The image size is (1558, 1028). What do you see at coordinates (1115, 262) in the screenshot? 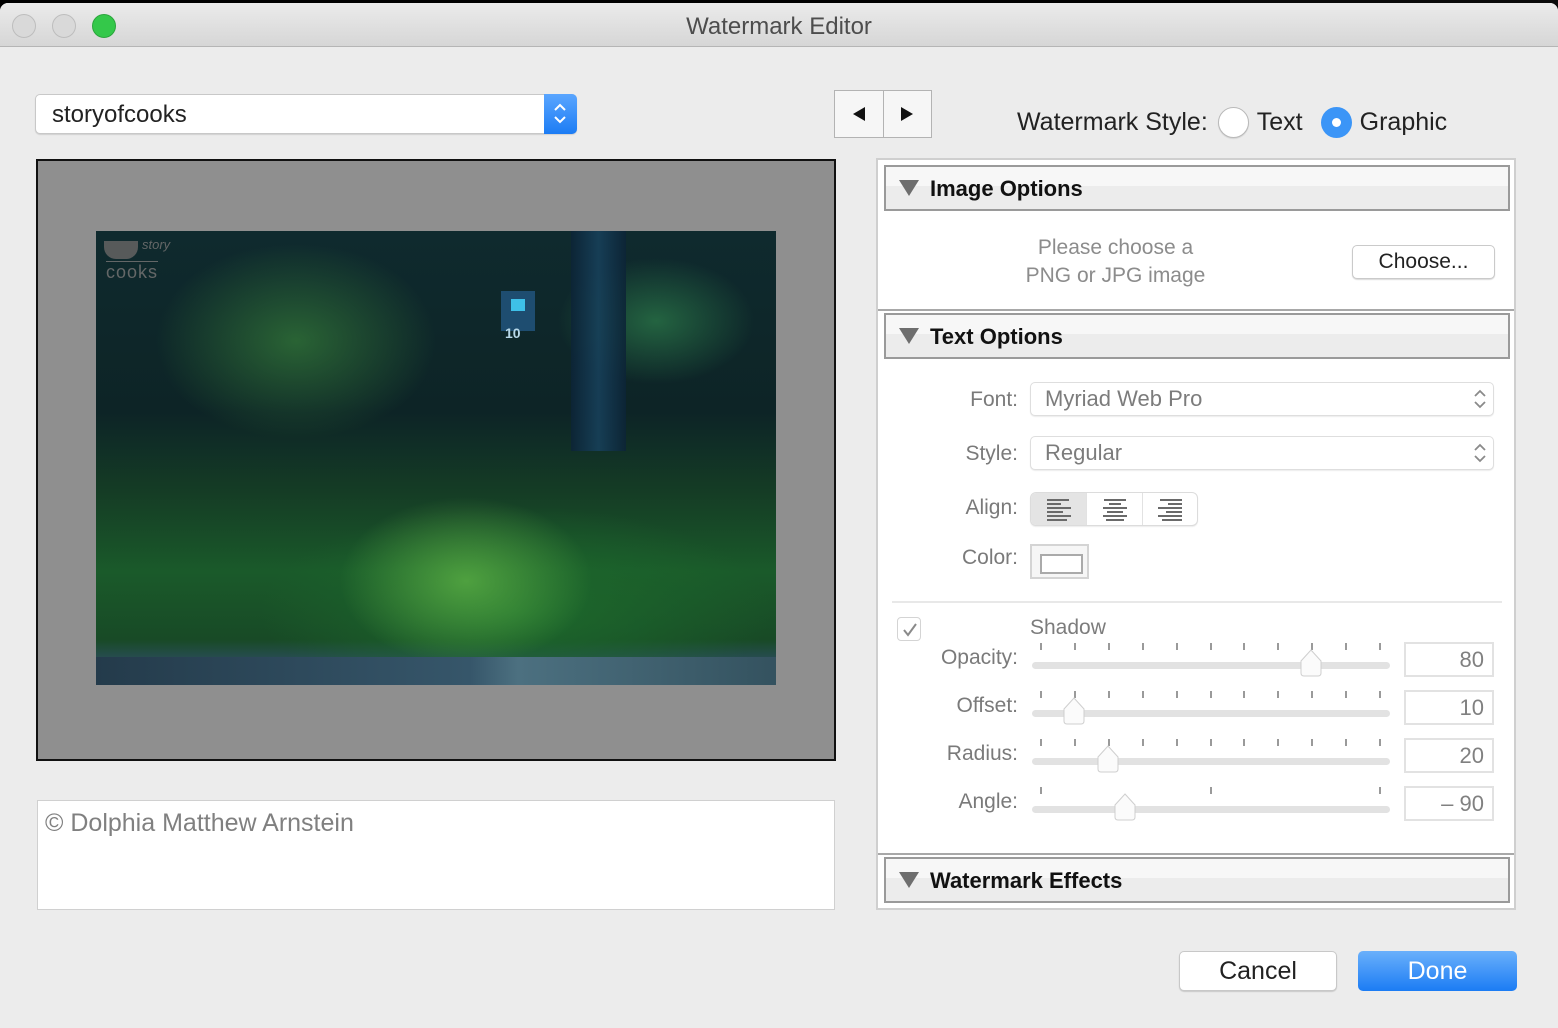
I see `image-options-hint: Please choose a PNG or JPG image` at bounding box center [1115, 262].